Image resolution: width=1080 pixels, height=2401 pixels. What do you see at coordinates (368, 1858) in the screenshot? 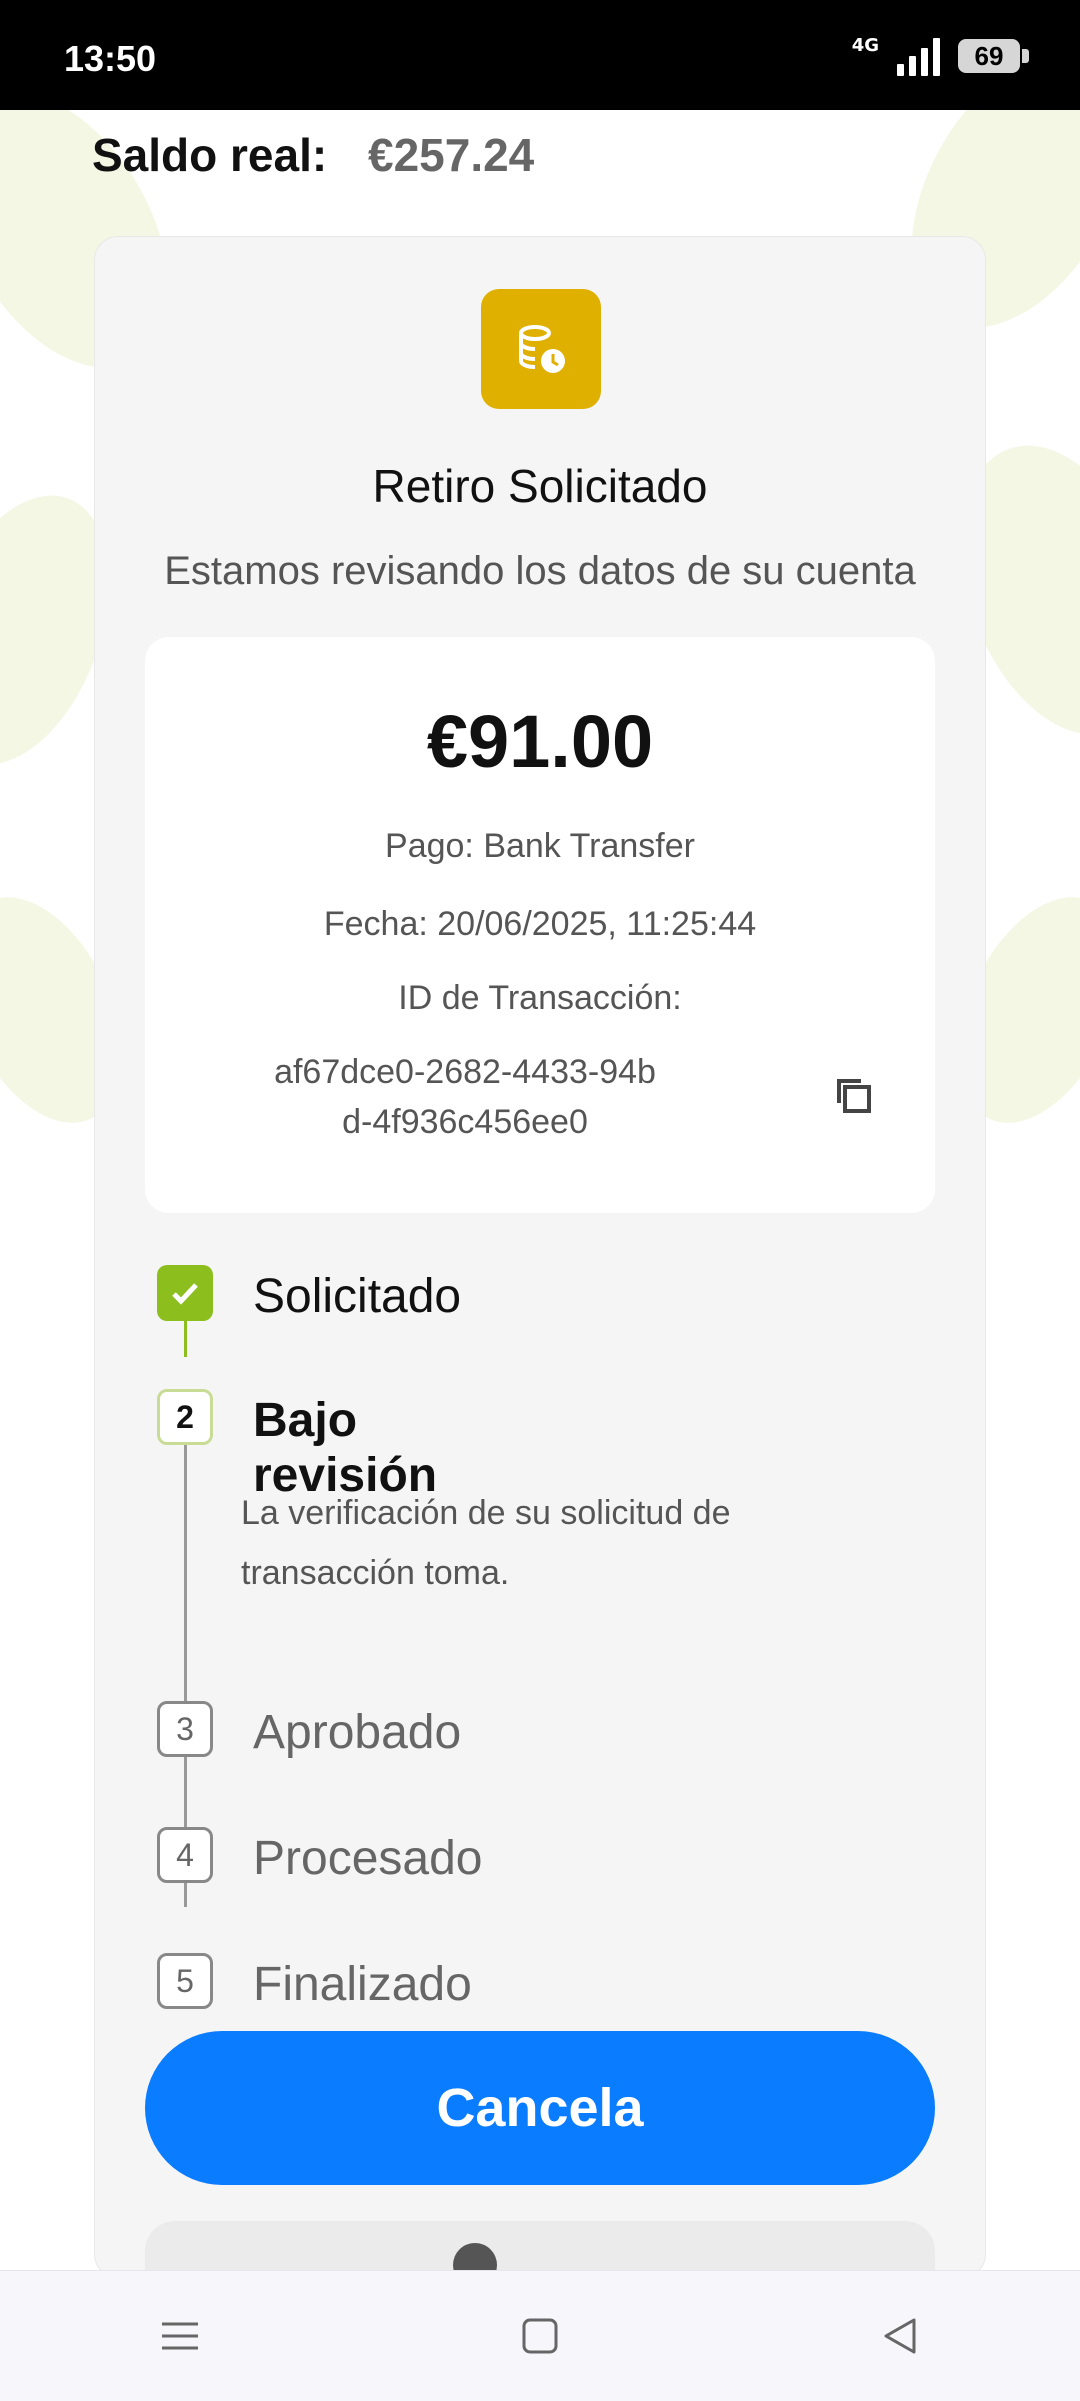
I see `step-4-label: Procesado` at bounding box center [368, 1858].